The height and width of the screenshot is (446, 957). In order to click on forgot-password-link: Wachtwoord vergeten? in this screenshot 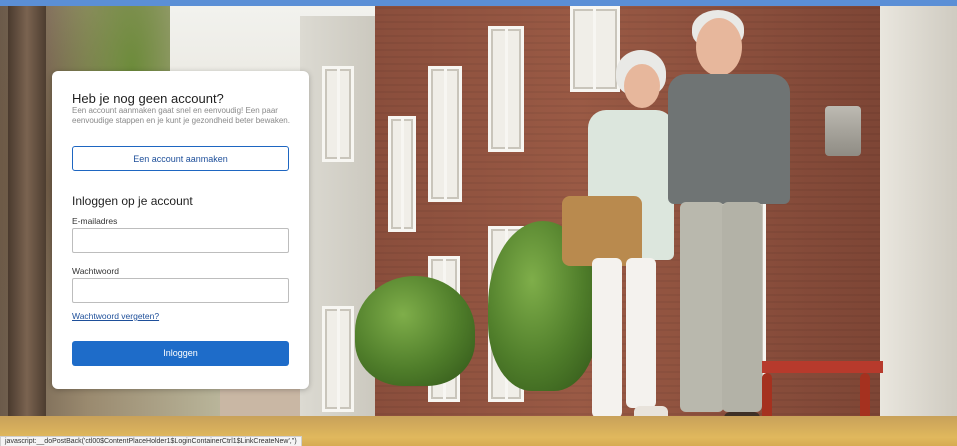, I will do `click(115, 316)`.